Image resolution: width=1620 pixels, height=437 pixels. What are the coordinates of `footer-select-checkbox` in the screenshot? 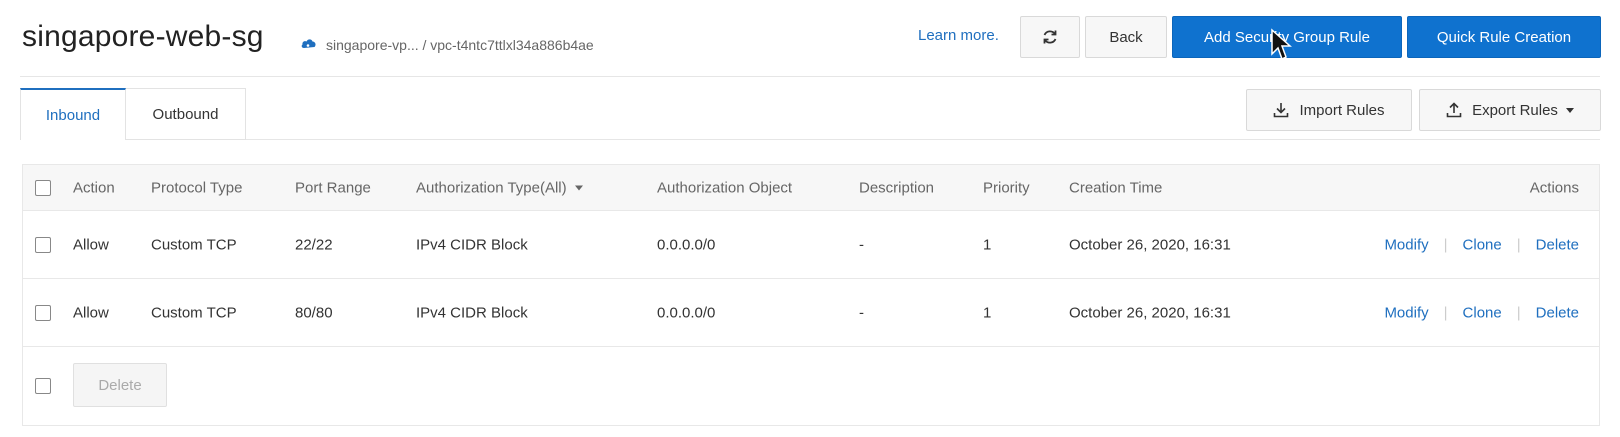 It's located at (43, 386).